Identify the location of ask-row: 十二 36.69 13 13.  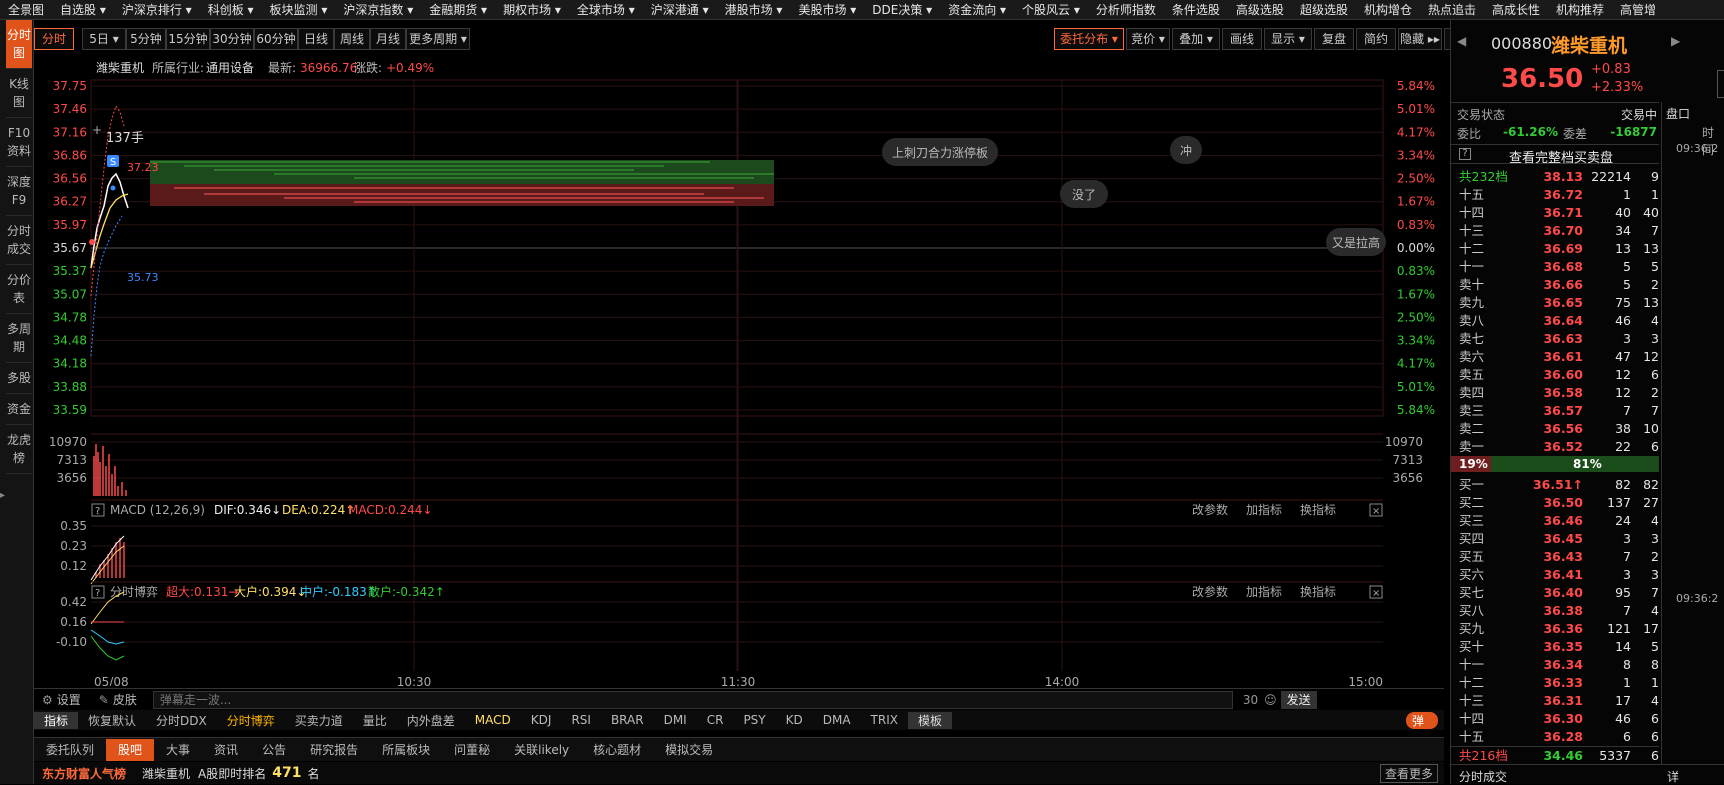
(1555, 249).